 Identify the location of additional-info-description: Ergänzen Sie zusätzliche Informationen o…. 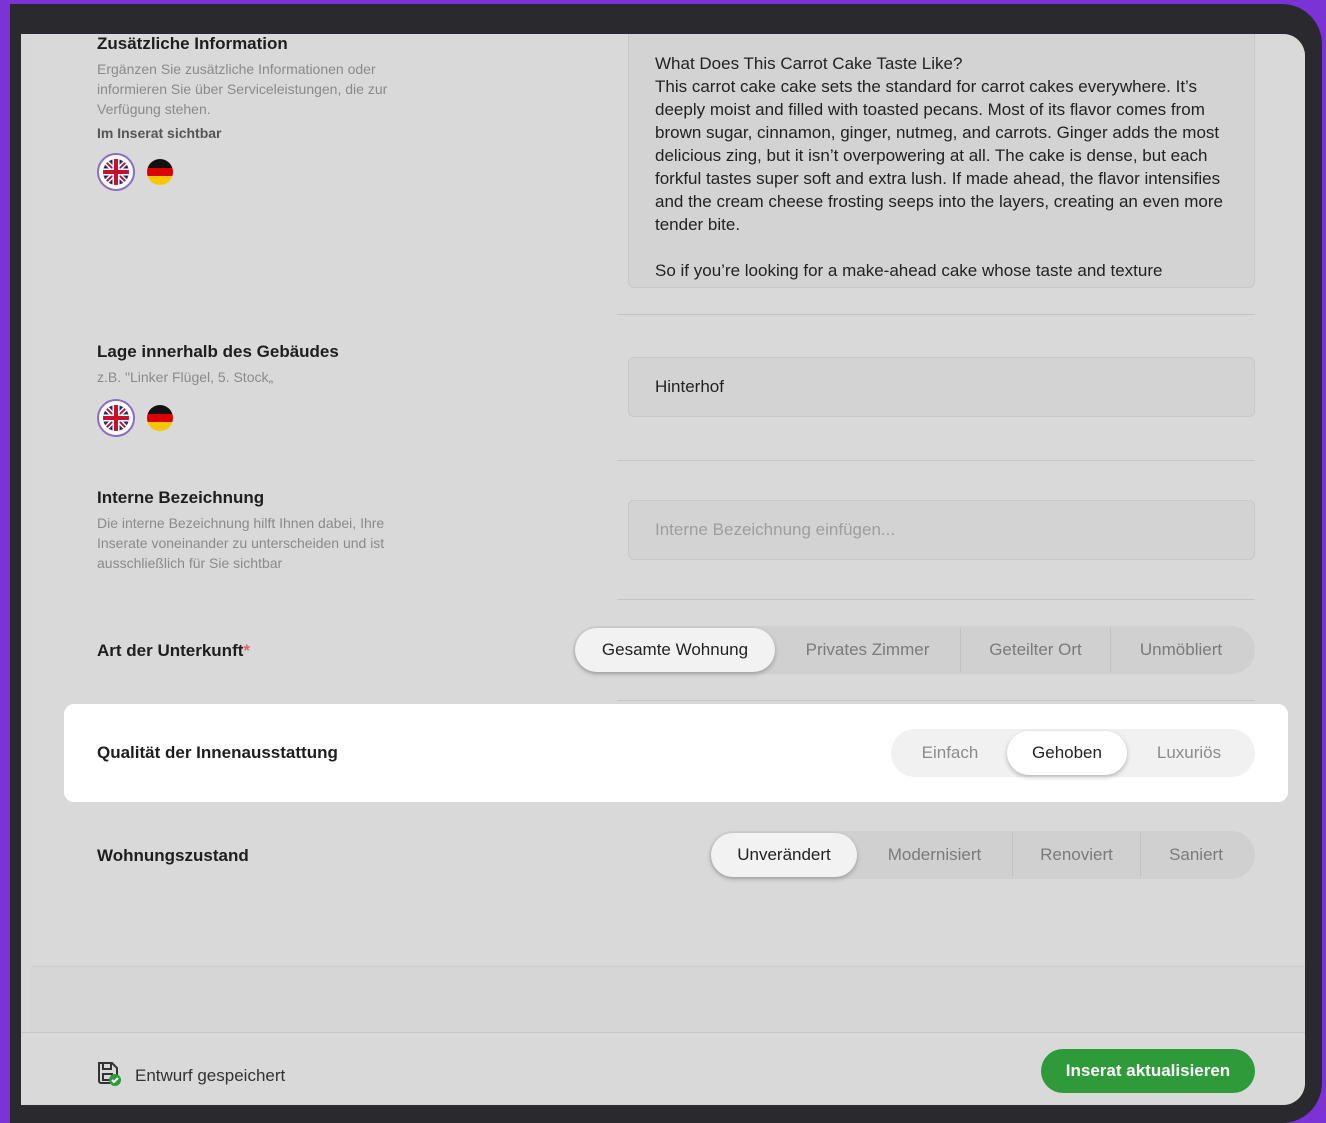
(242, 89).